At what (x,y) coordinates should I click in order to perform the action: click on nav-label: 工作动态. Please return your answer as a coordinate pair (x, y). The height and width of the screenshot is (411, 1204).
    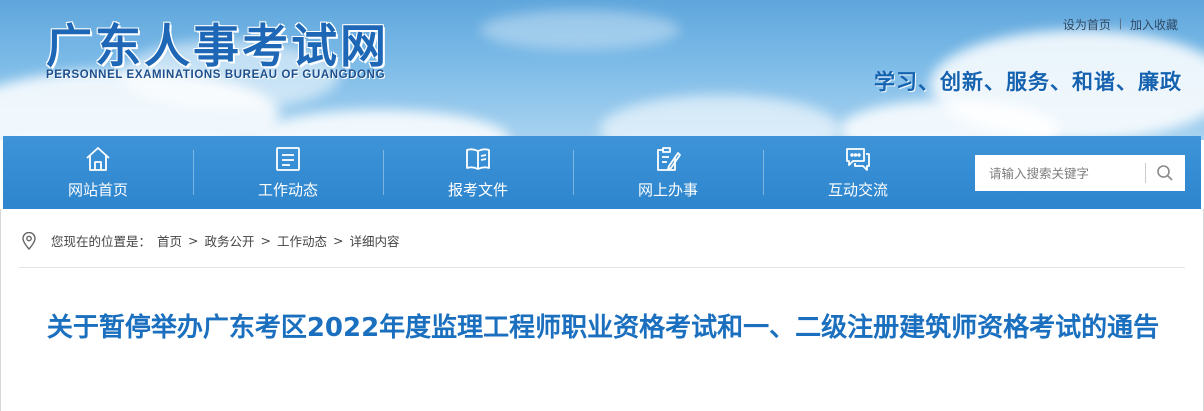
    Looking at the image, I should click on (287, 190).